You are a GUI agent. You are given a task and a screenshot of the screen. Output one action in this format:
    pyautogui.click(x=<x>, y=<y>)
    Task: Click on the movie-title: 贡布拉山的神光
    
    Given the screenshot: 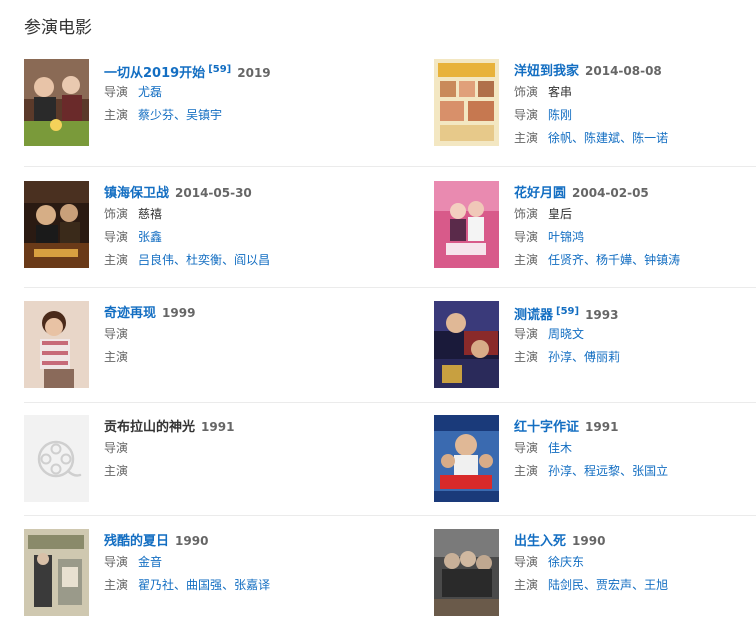 What is the action you would take?
    pyautogui.click(x=150, y=427)
    